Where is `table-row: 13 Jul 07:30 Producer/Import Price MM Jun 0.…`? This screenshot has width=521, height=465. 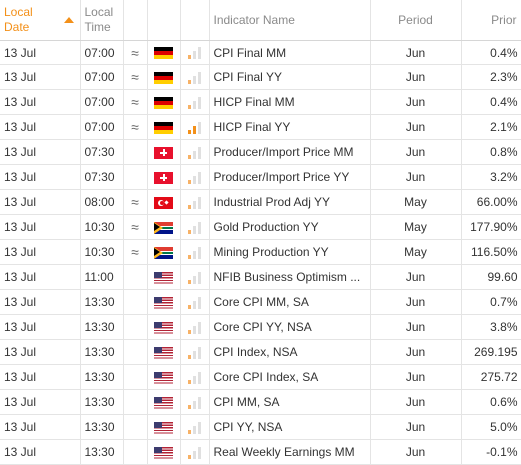 table-row: 13 Jul 07:30 Producer/Import Price MM Jun 0.… is located at coordinates (260, 152).